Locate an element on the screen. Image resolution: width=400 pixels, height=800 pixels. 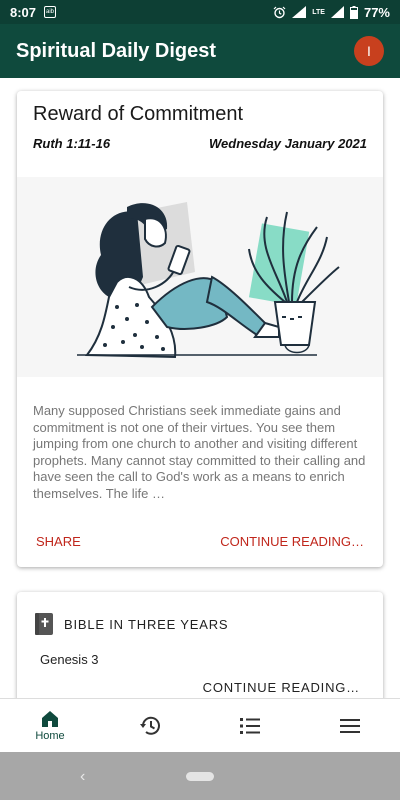
home-icon is located at coordinates (50, 718).